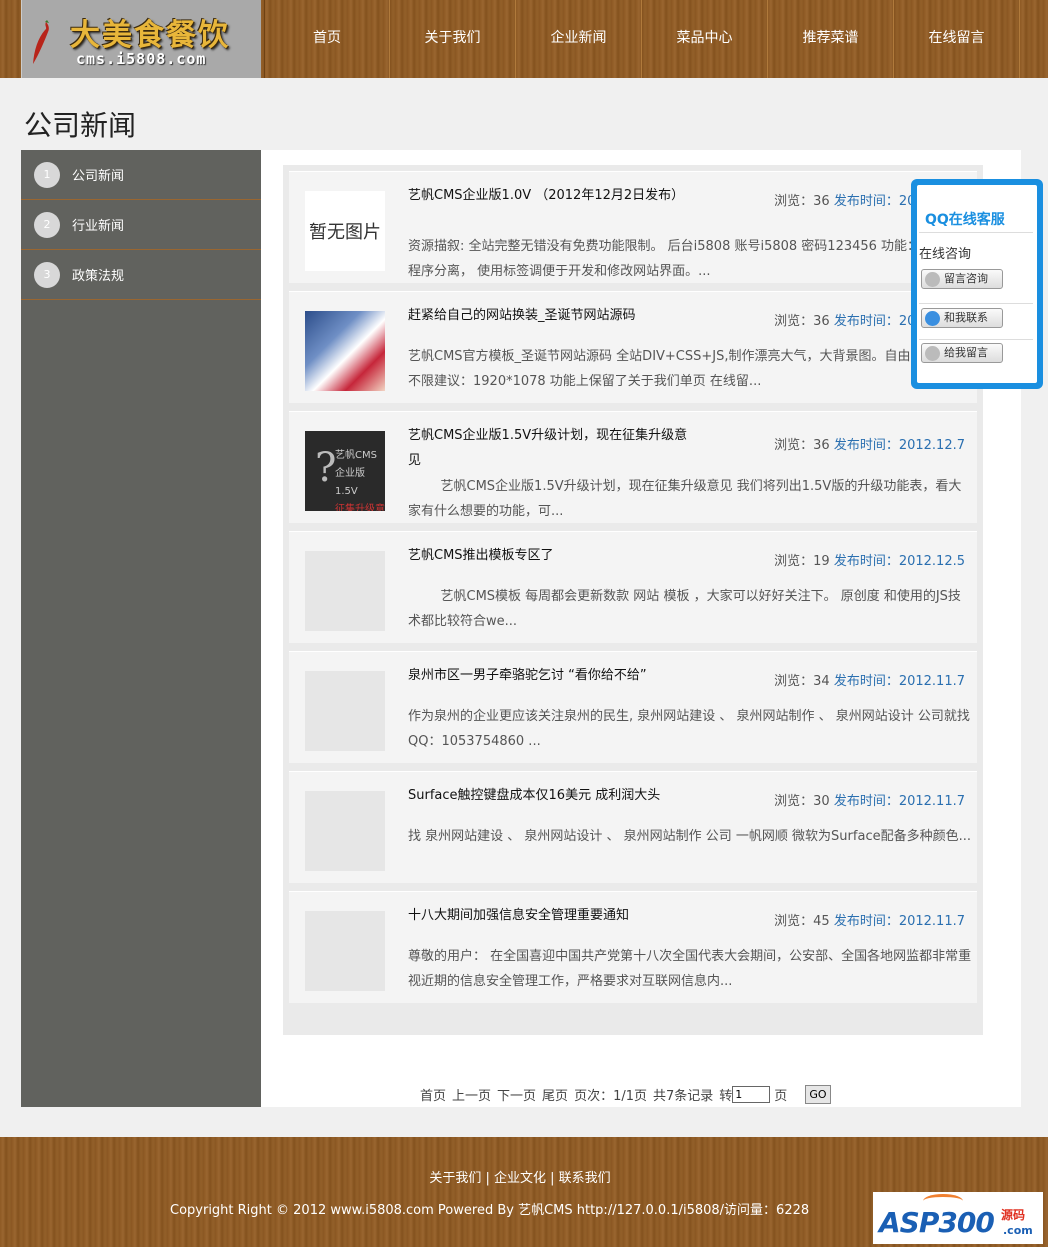  What do you see at coordinates (41, 42) in the screenshot?
I see `chili-icon` at bounding box center [41, 42].